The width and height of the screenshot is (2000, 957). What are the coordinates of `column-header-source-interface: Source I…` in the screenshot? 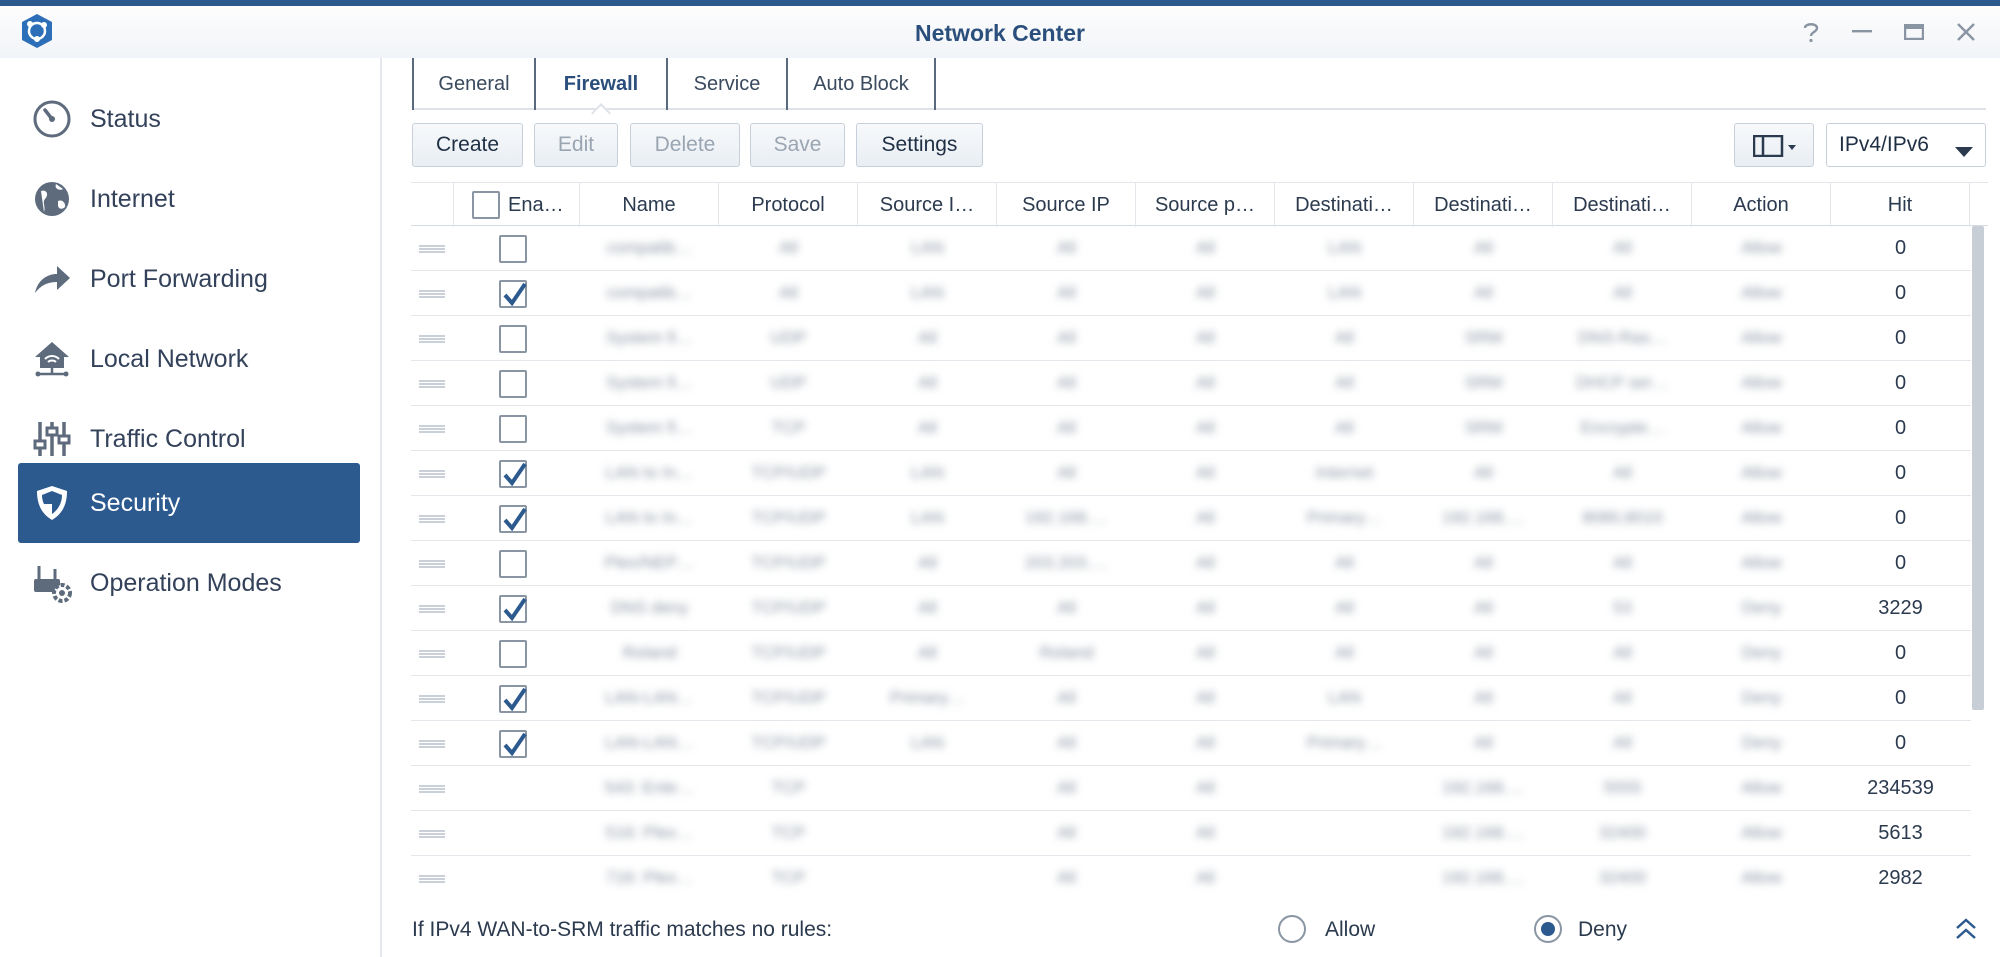 It's located at (927, 205).